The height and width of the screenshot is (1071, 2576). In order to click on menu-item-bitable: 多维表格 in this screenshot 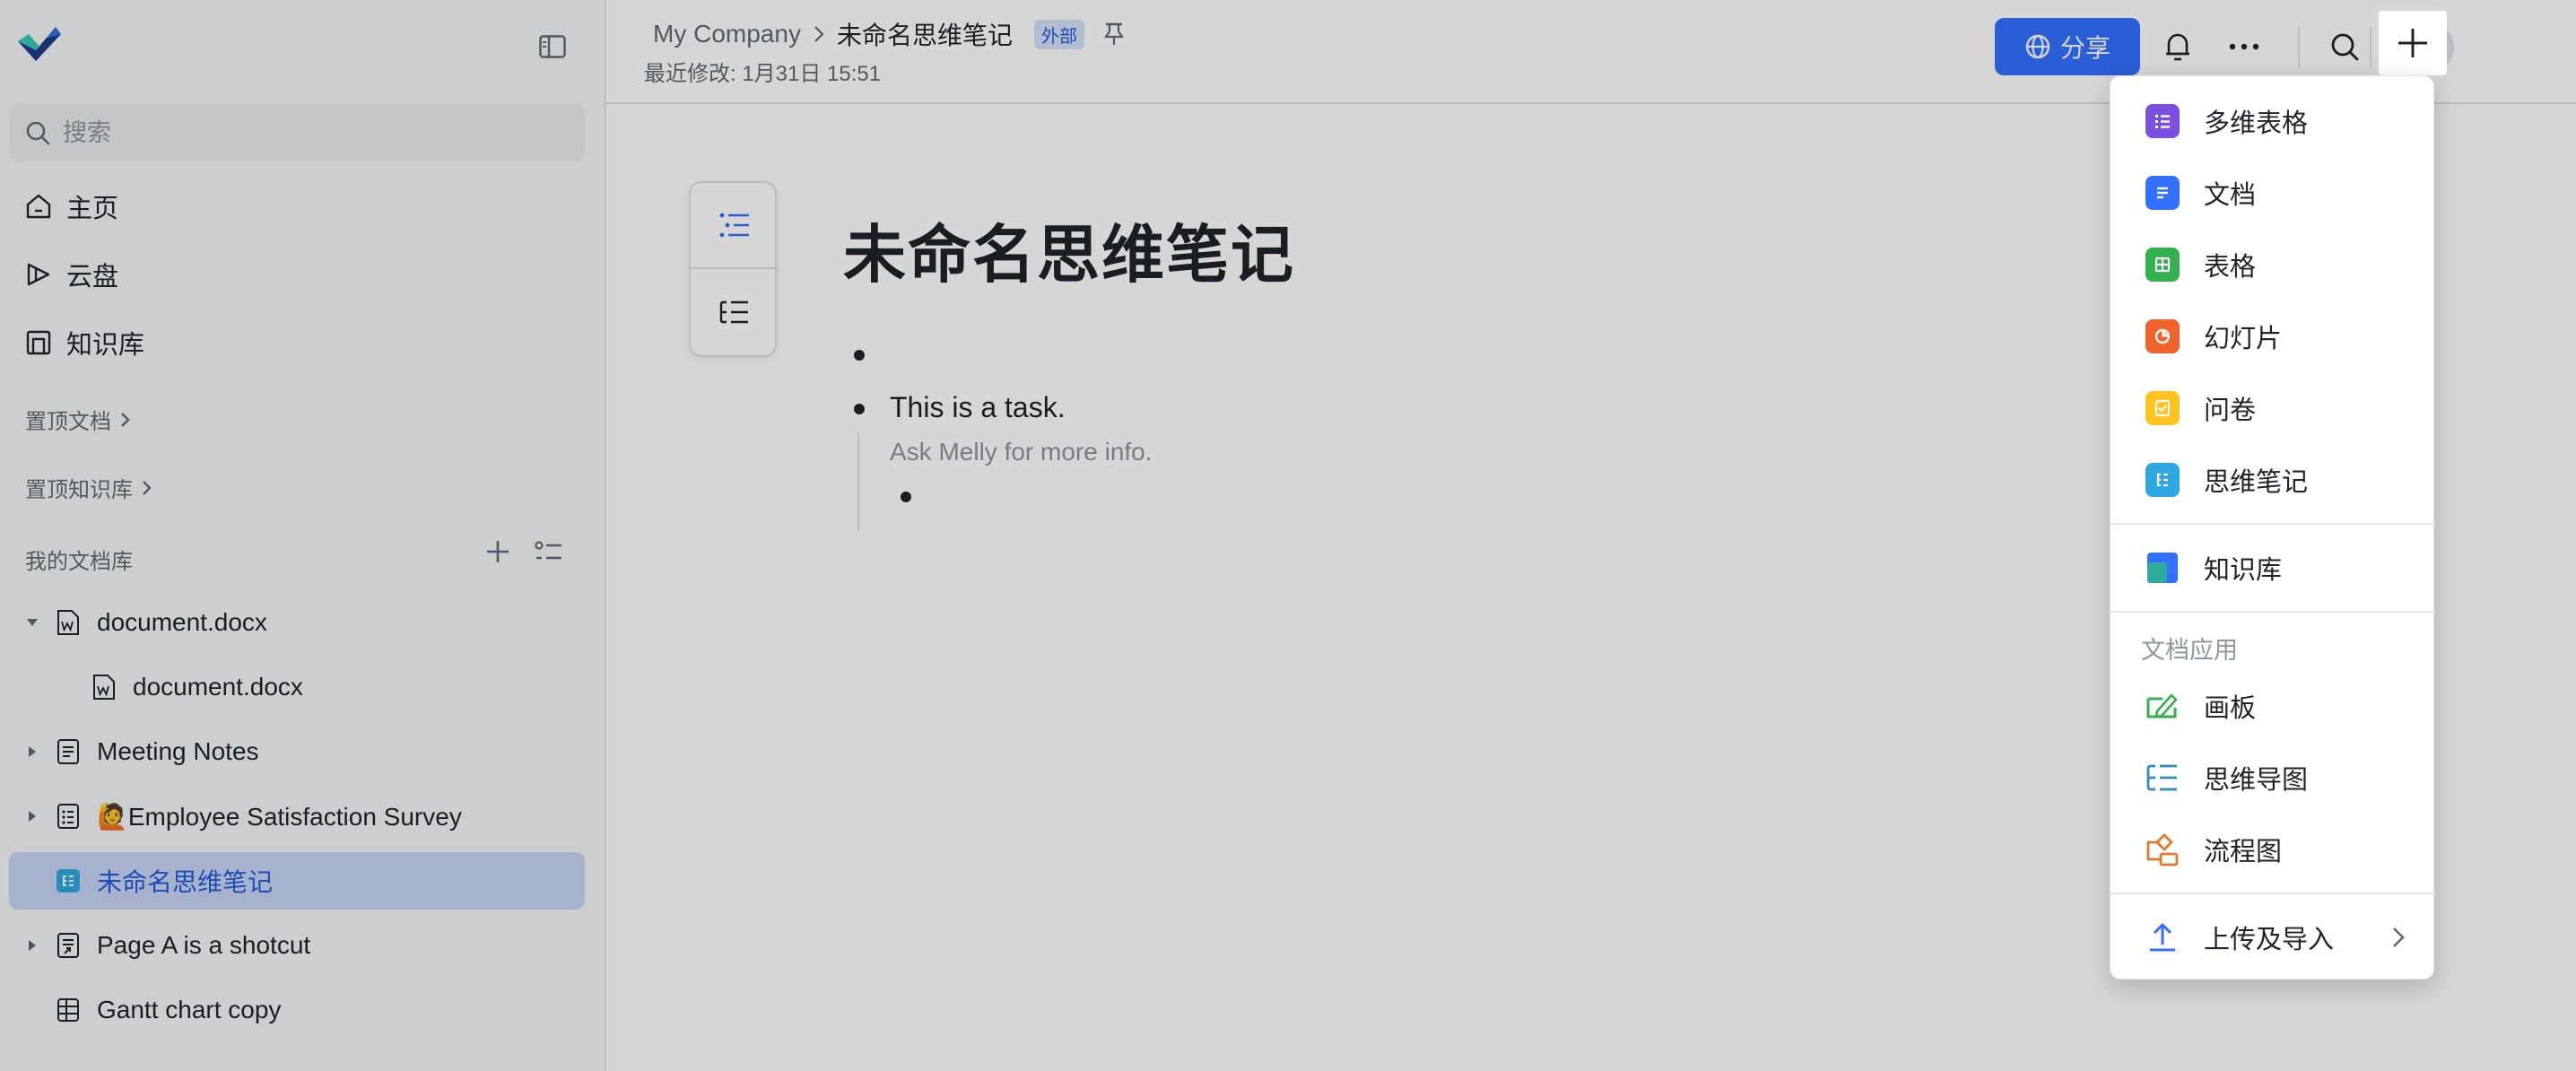, I will do `click(2272, 121)`.